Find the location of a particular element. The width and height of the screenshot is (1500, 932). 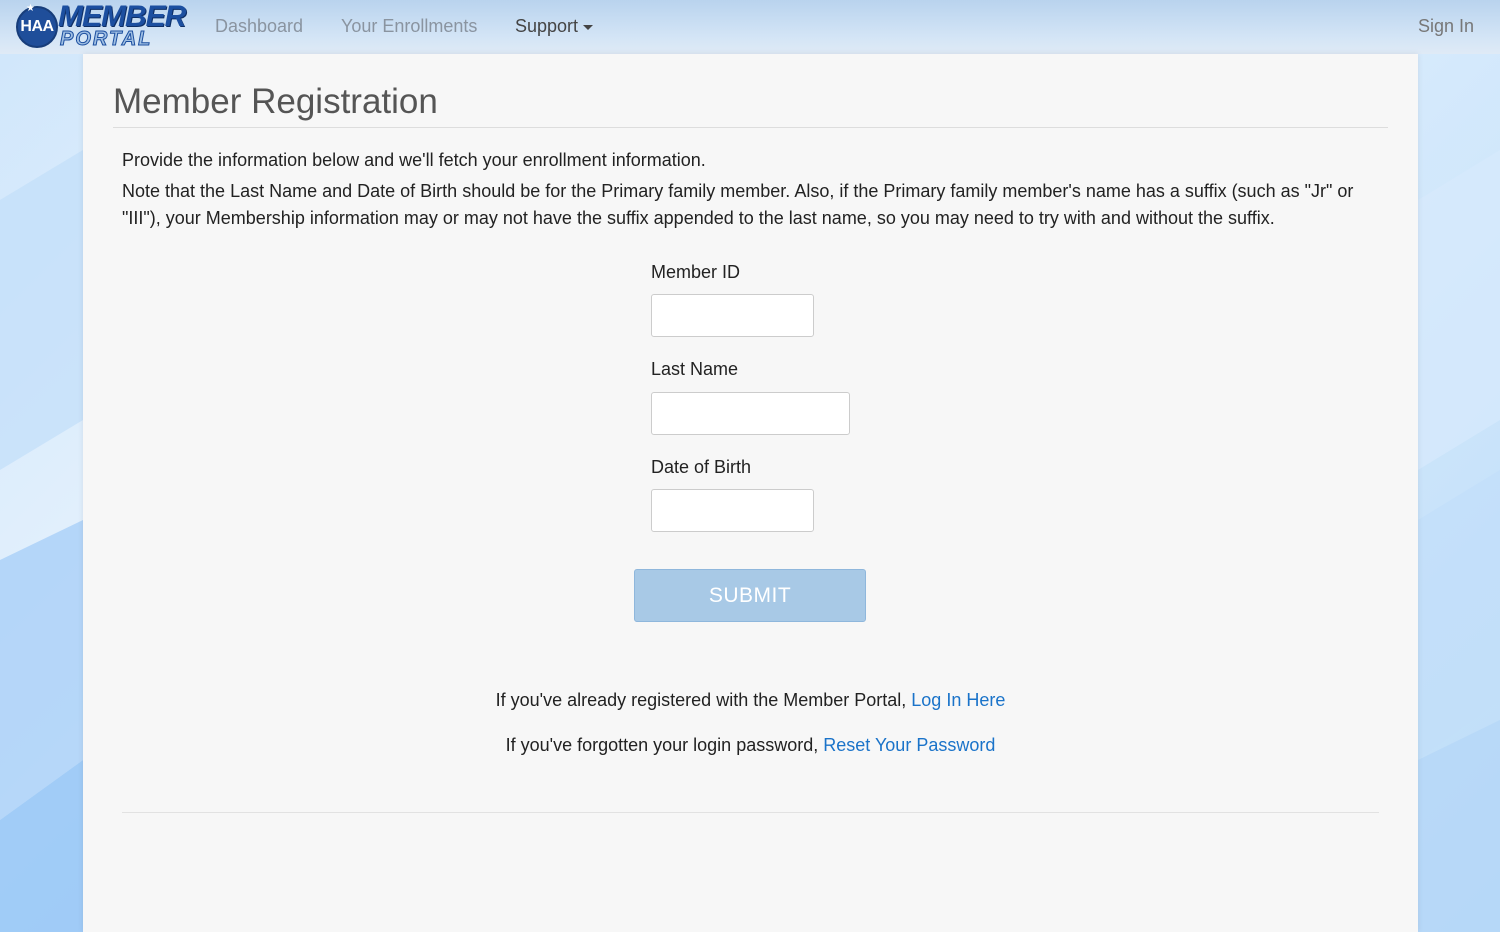

last-name-label: Last Name is located at coordinates (695, 369).